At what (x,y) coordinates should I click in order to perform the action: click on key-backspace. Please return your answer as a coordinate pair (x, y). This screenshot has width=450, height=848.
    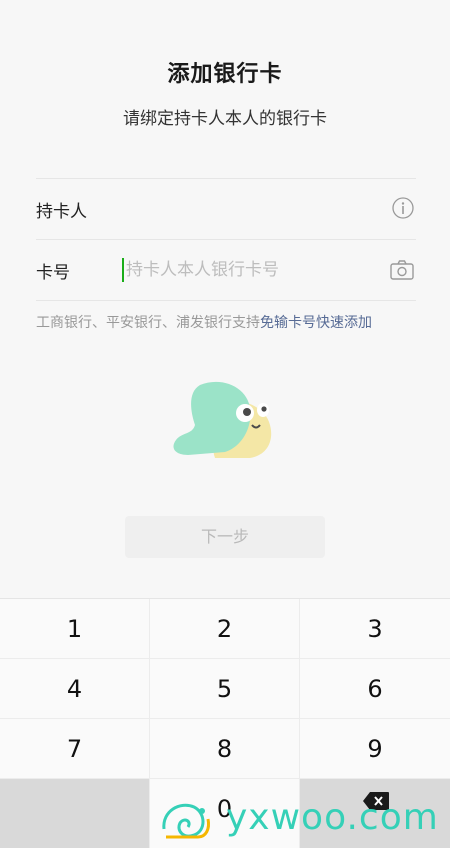
    Looking at the image, I should click on (375, 813).